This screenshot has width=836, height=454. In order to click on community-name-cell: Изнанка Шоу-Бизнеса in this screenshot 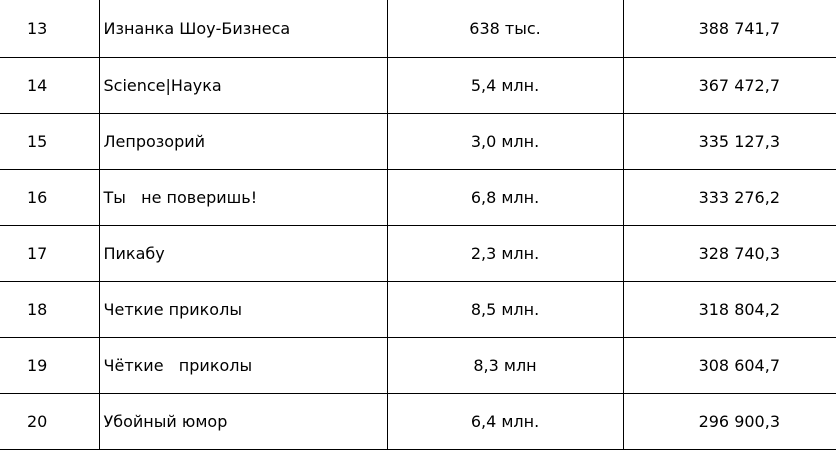, I will do `click(243, 29)`.